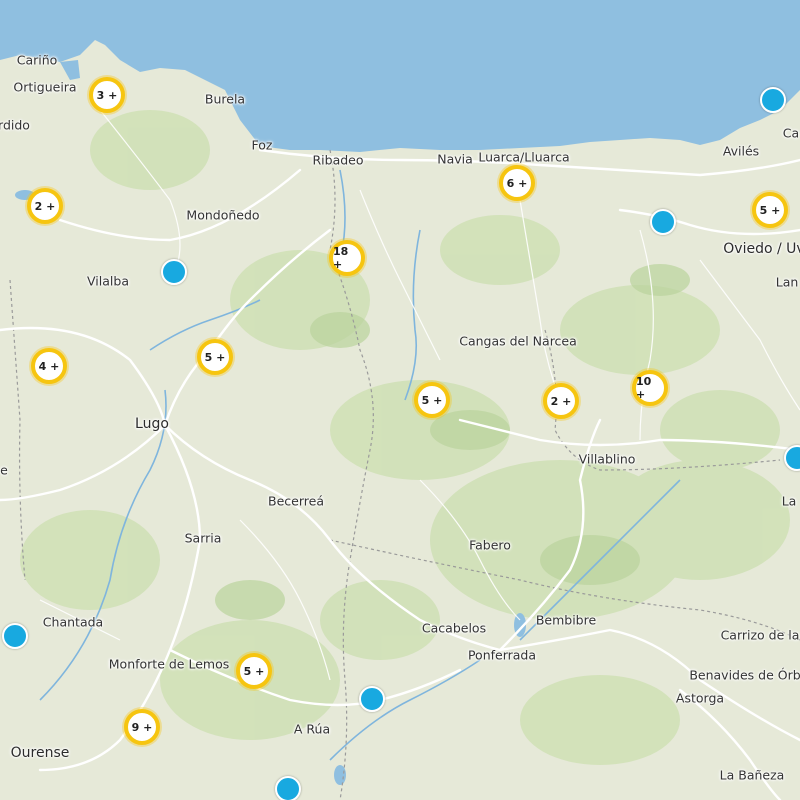  I want to click on place-cangas-partial: Ca, so click(791, 133).